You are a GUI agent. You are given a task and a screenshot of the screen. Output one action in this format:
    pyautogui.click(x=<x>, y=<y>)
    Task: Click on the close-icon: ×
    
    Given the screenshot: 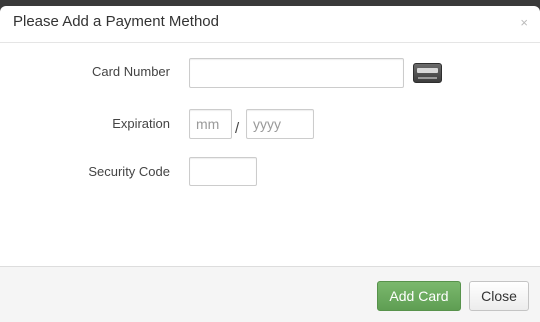 What is the action you would take?
    pyautogui.click(x=524, y=23)
    